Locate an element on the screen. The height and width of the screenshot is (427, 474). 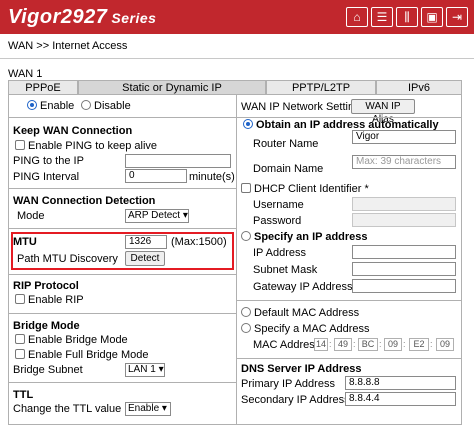
mac-segment-4: 09 is located at coordinates (393, 344).